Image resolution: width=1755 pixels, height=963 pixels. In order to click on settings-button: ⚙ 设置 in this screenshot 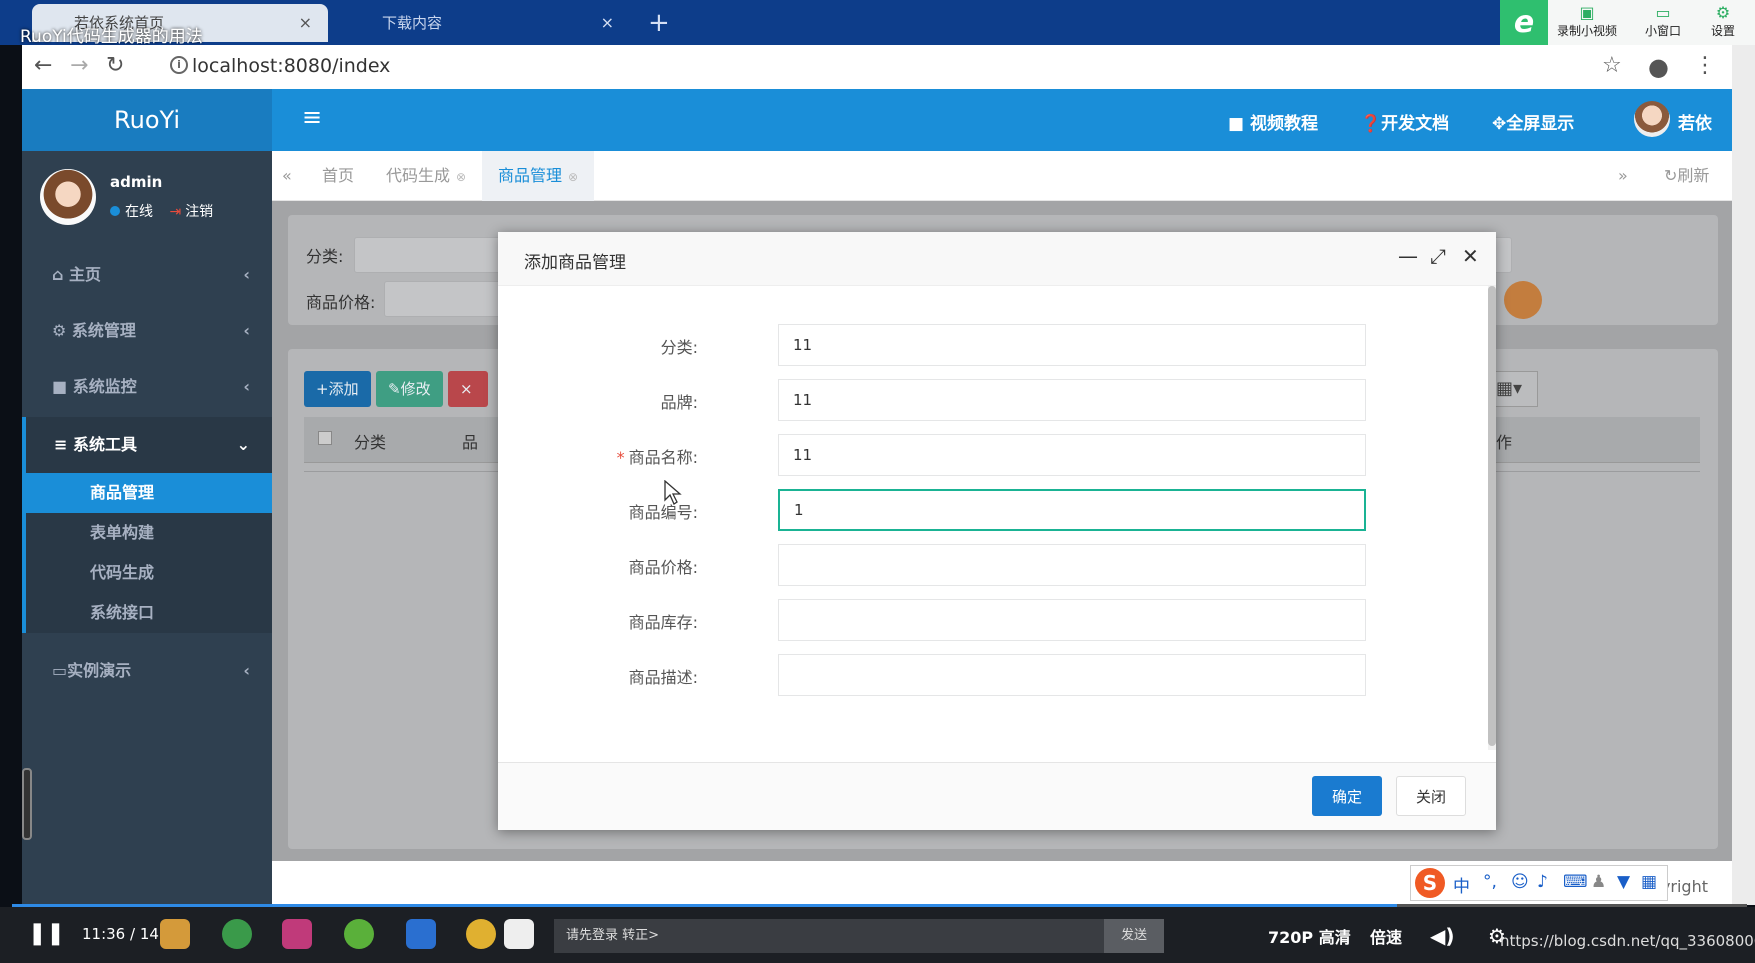, I will do `click(1721, 21)`.